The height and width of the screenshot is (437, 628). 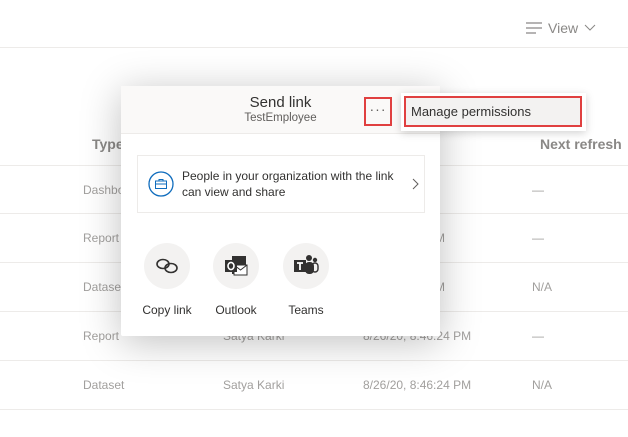 I want to click on teams-button: Teams, so click(x=306, y=280).